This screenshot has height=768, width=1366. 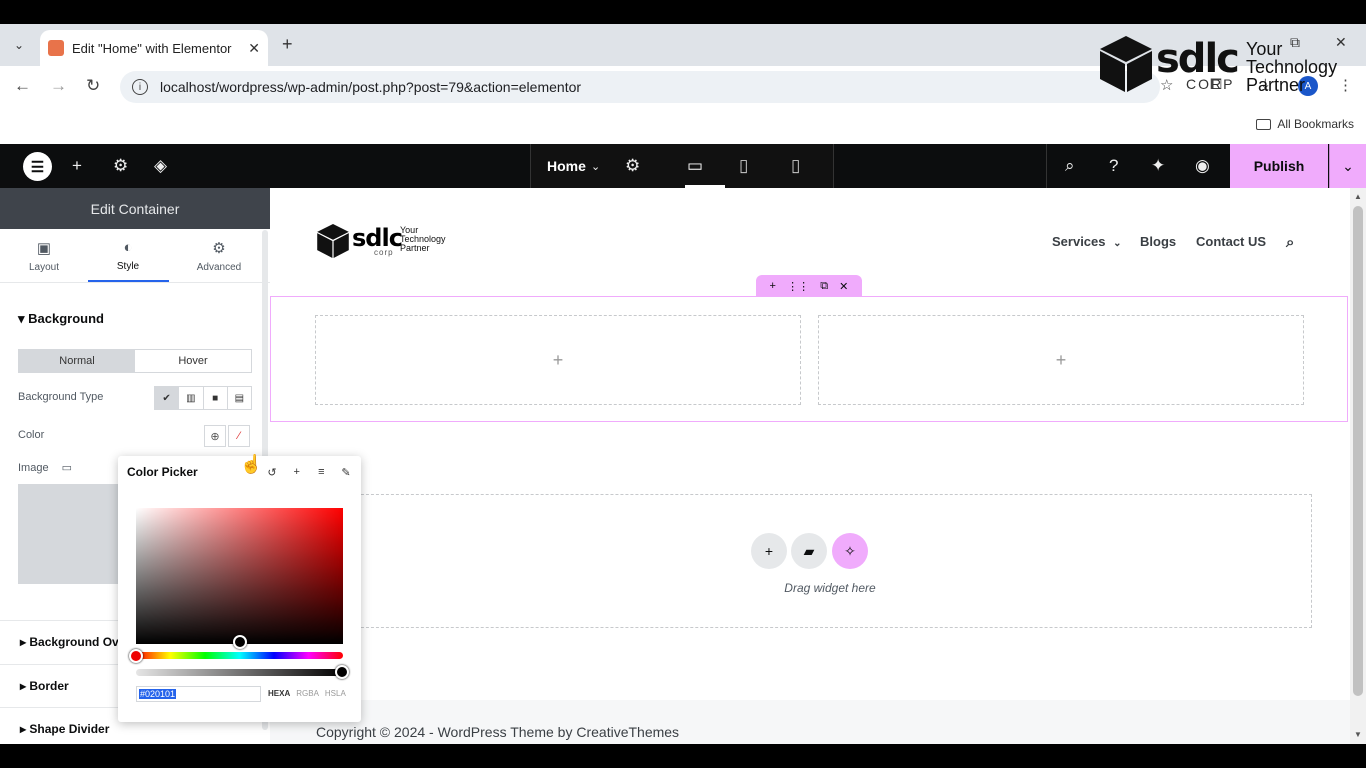 I want to click on all-bookmarks: All Bookmarks, so click(x=1305, y=124).